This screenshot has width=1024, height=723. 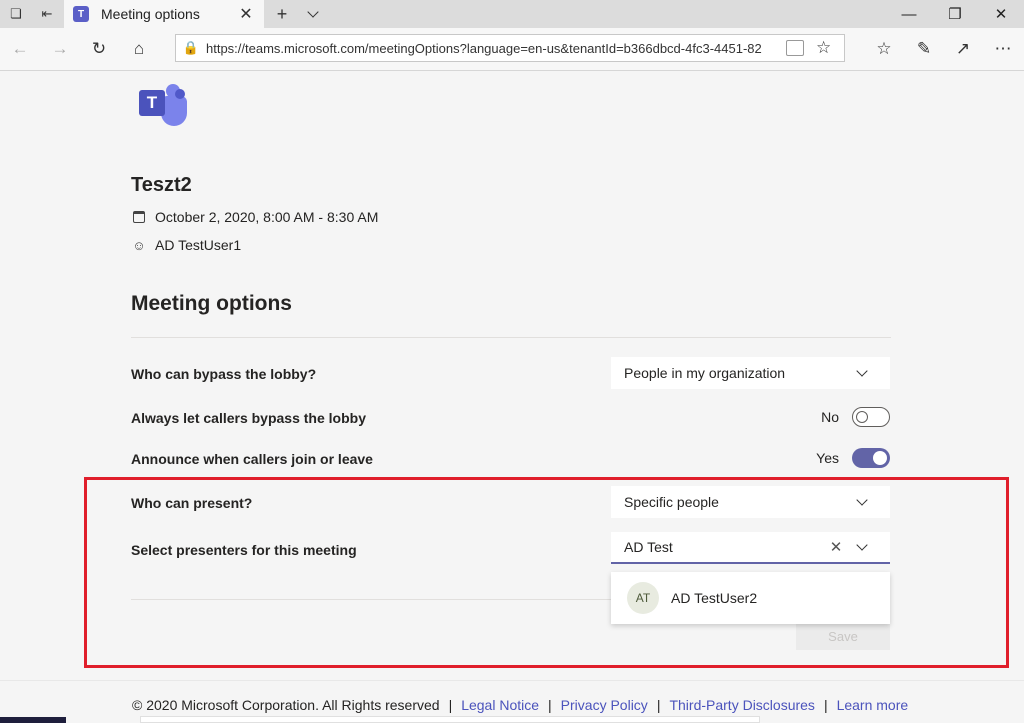 I want to click on favorites-list-icon: ☆, so click(x=884, y=49).